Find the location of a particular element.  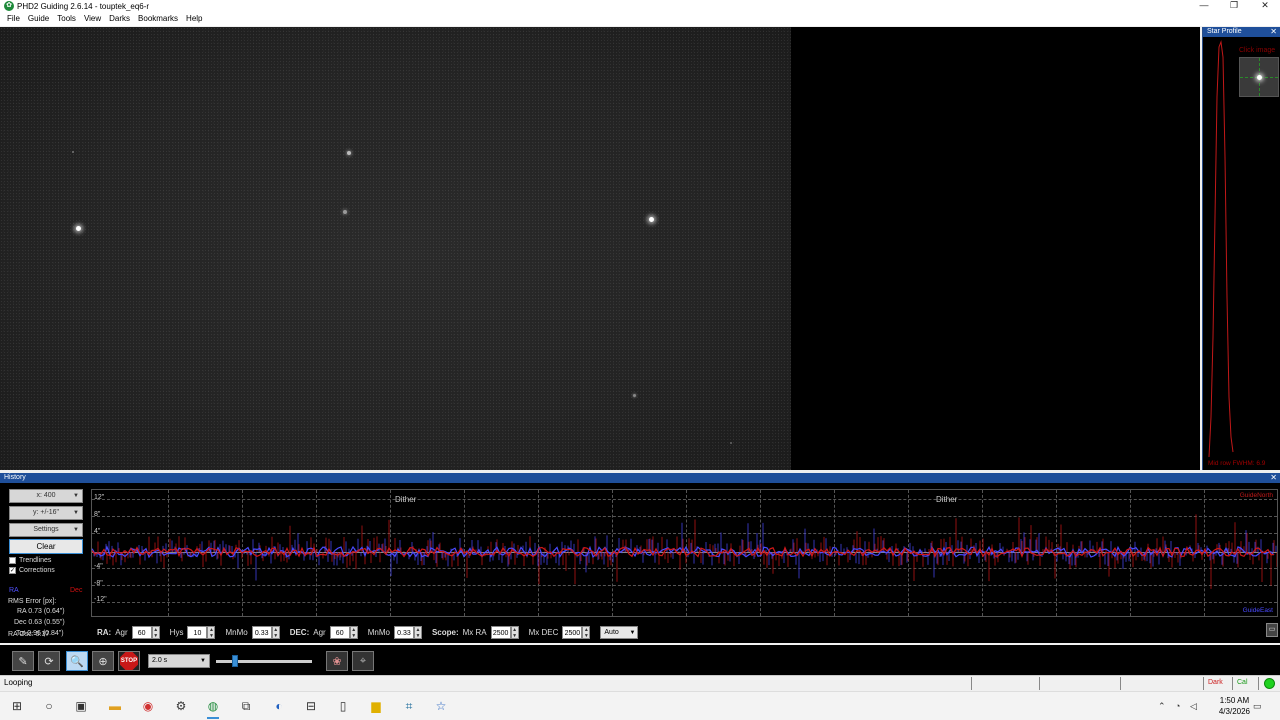

menu-tools: Tools is located at coordinates (66, 19).